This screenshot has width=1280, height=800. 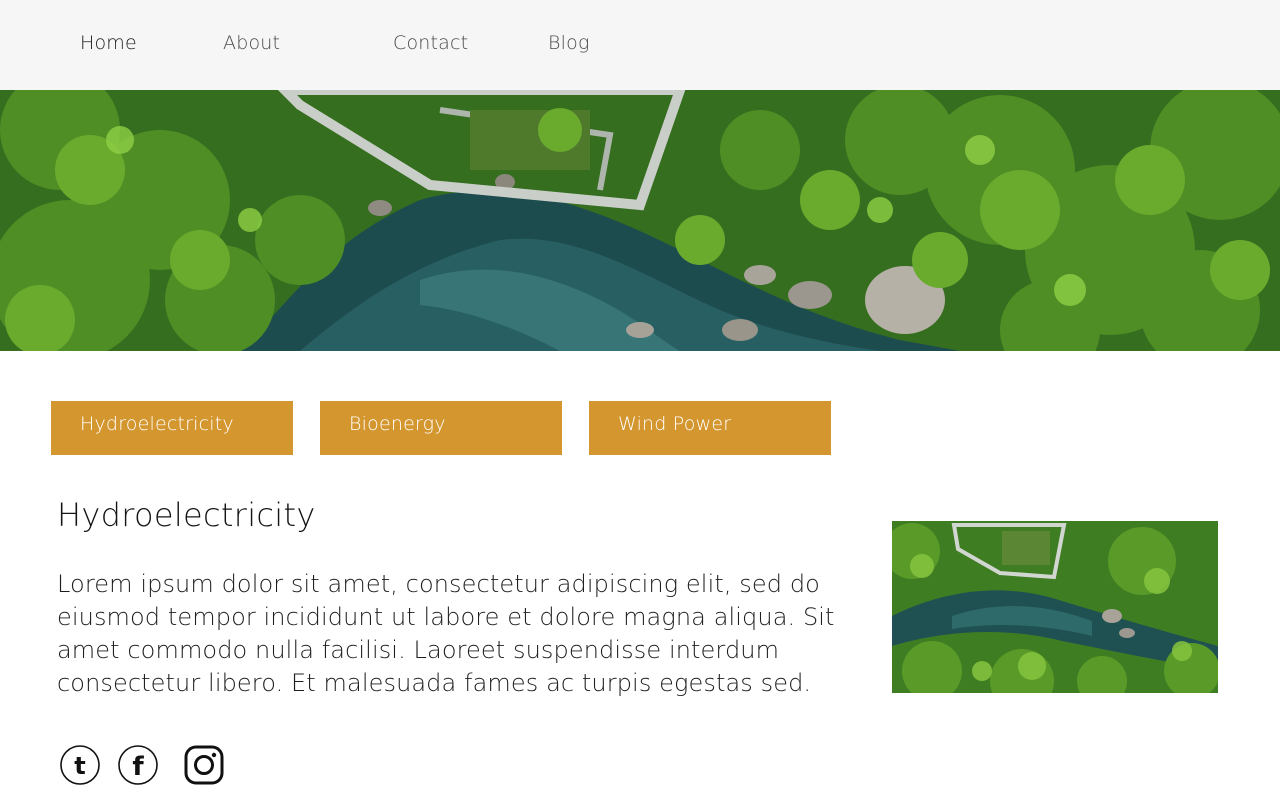 What do you see at coordinates (441, 428) in the screenshot?
I see `tab-bioenergy: Bioenergy` at bounding box center [441, 428].